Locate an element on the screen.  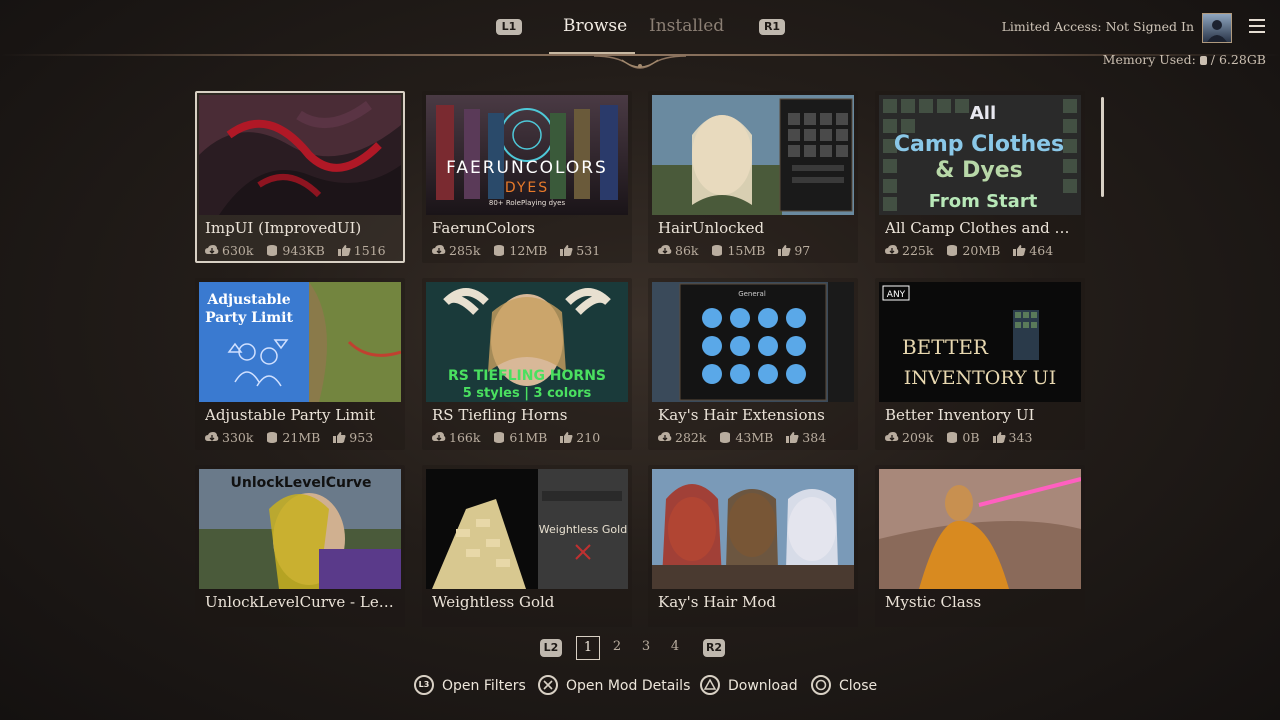
open-filters-label: Open Filters is located at coordinates (484, 686).